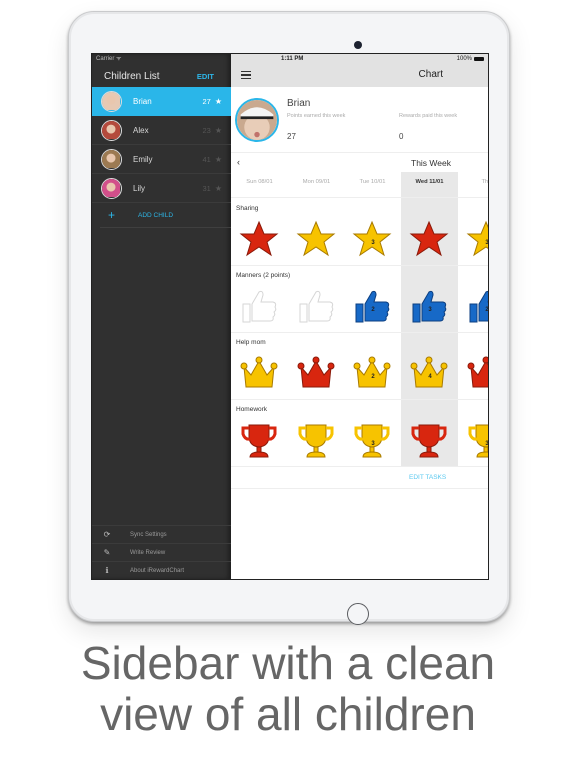  Describe the element at coordinates (109, 59) in the screenshot. I see `carrier-status: Carrier ᯤ` at that location.